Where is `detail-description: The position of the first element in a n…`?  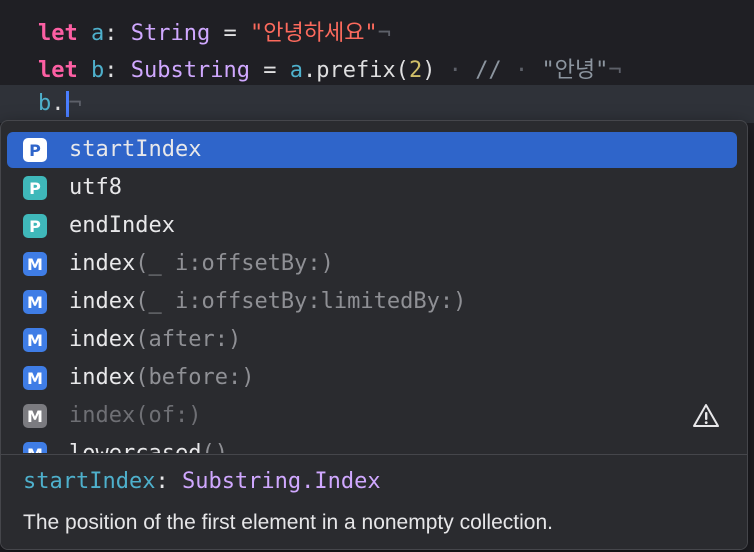 detail-description: The position of the first element in a n… is located at coordinates (288, 522).